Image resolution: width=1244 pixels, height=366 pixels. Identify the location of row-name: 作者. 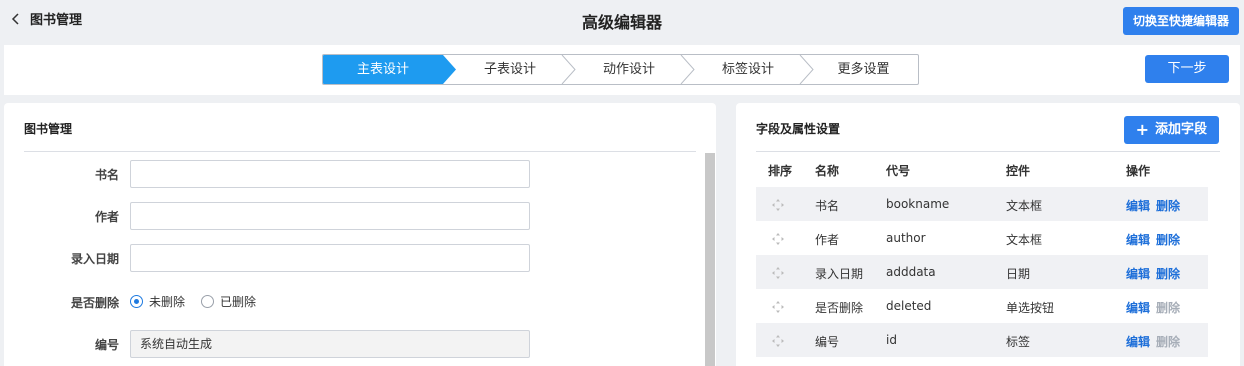
(827, 240).